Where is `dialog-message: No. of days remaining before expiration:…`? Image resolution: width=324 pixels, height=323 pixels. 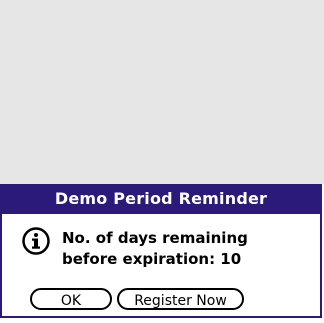
dialog-message: No. of days remaining before expiration:… is located at coordinates (155, 248).